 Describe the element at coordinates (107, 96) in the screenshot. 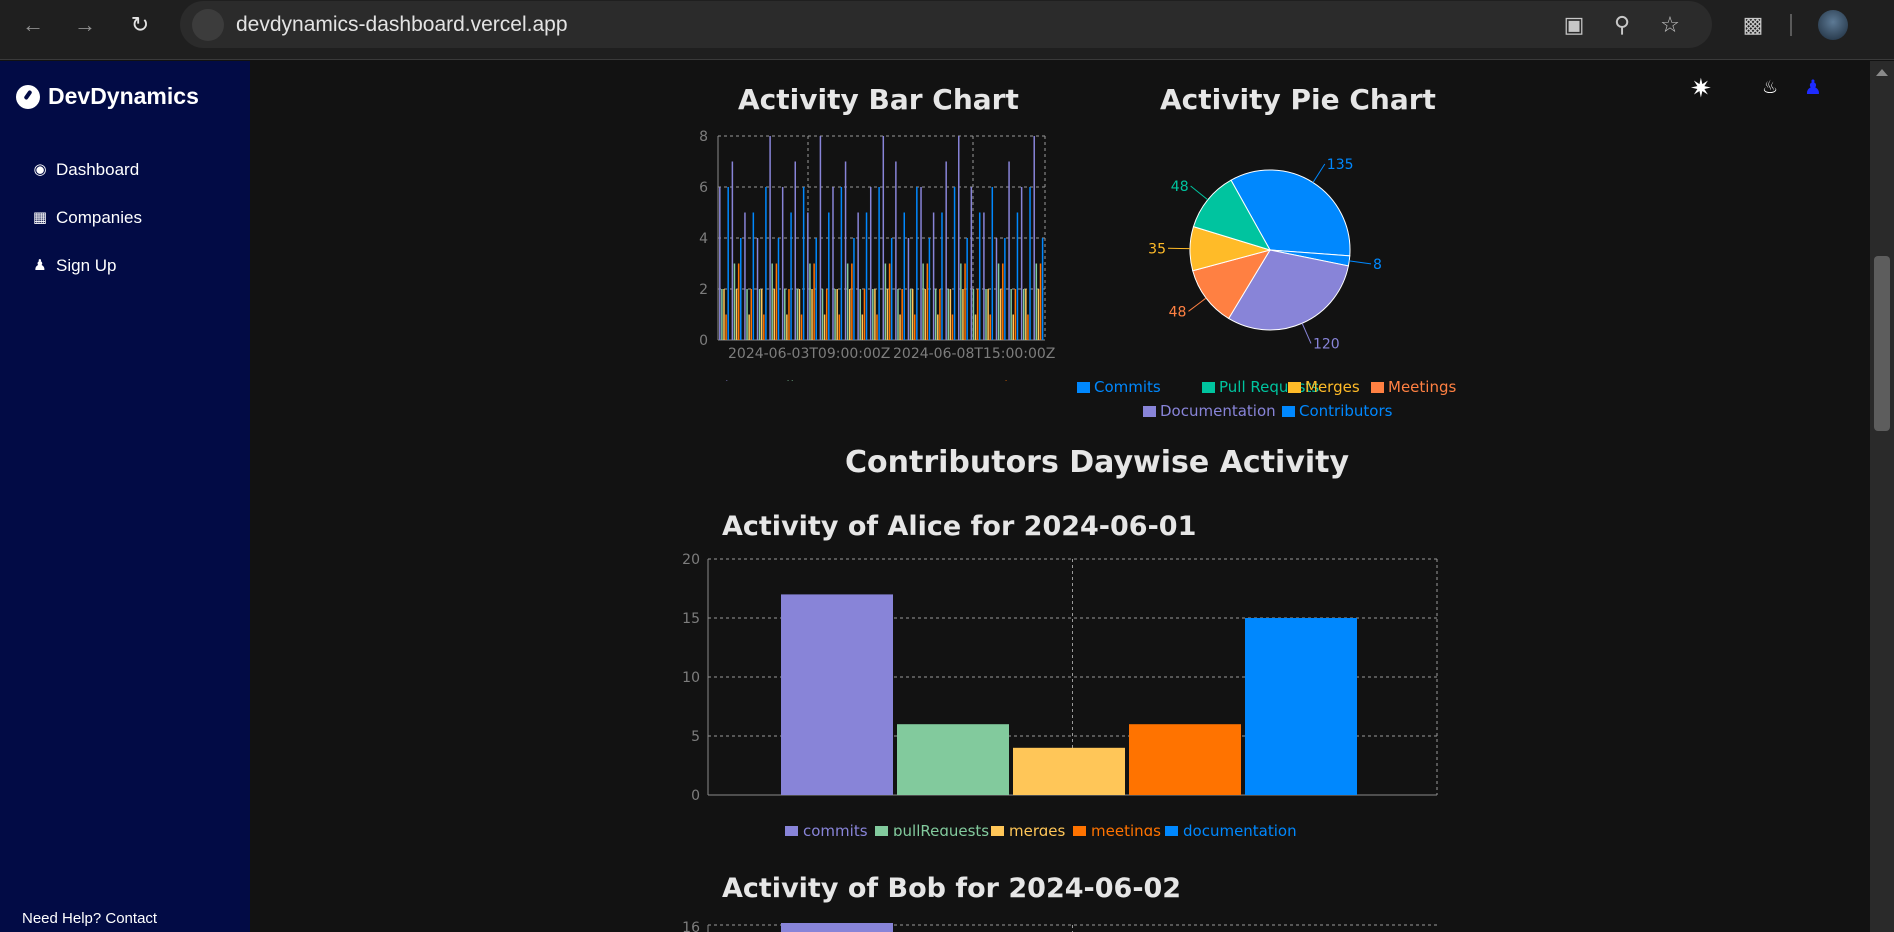

I see `brand: DevDynamics` at that location.